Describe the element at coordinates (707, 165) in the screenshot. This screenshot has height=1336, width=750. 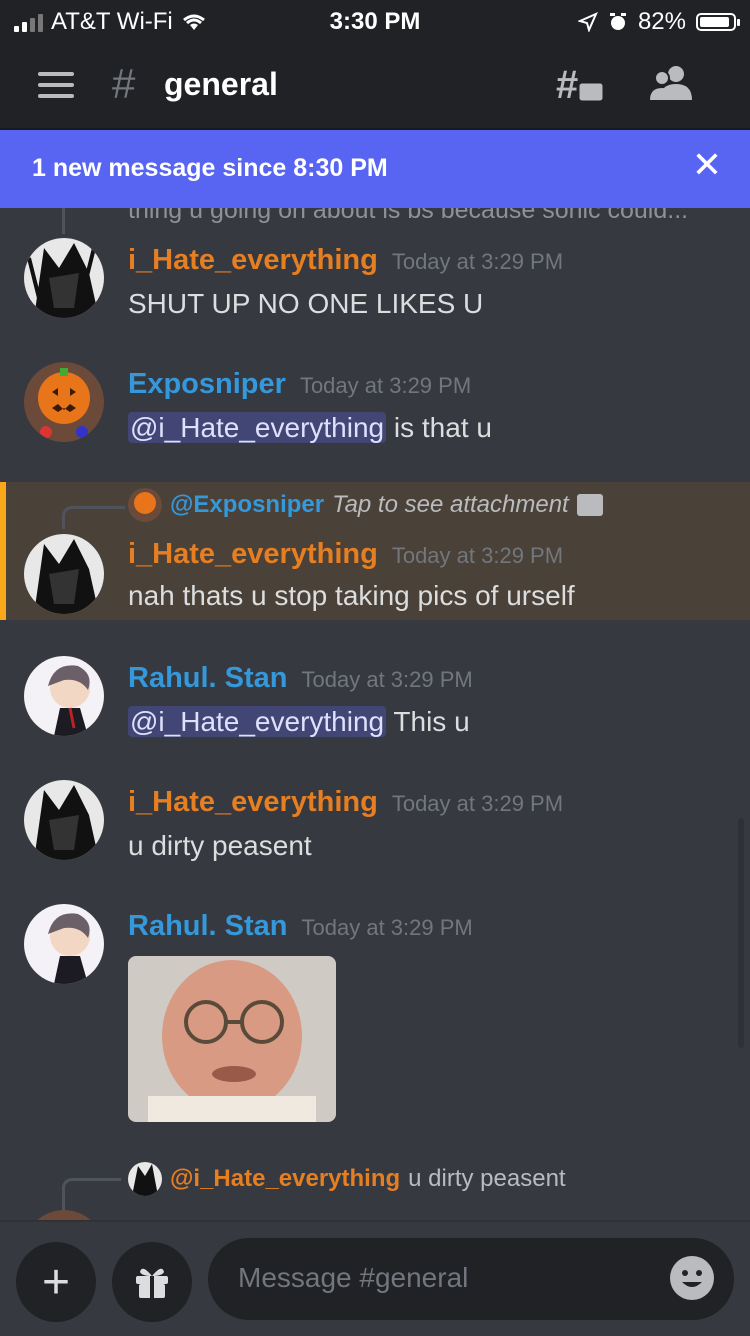
I see `close-icon: ✕` at that location.